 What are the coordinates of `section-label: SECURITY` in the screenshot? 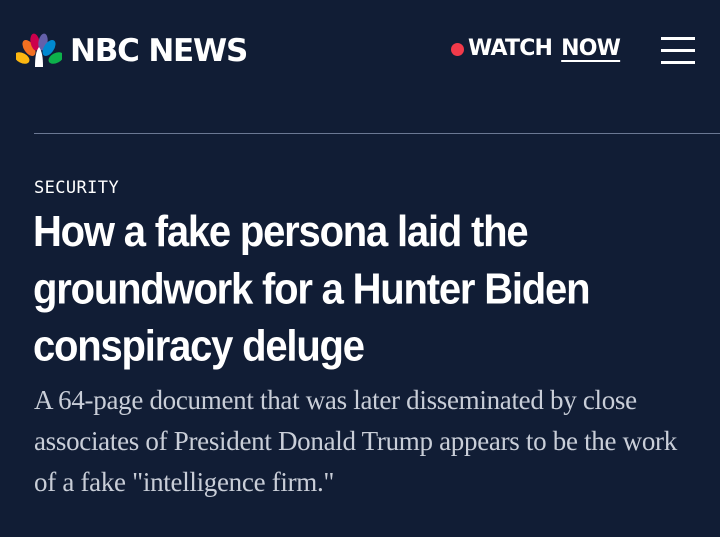 It's located at (76, 188).